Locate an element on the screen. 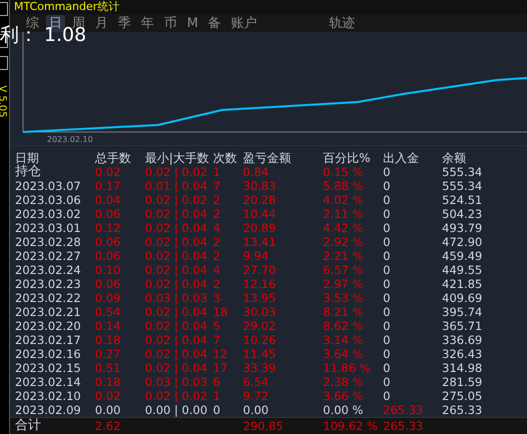 The width and height of the screenshot is (527, 434). table-cell-text: 11.45 is located at coordinates (260, 354).